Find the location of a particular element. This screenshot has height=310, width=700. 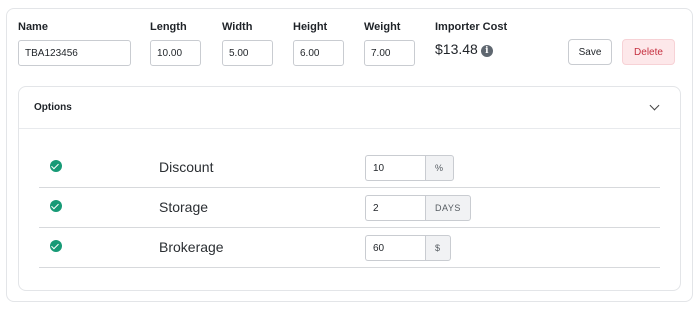

chevron-down-icon is located at coordinates (654, 105).